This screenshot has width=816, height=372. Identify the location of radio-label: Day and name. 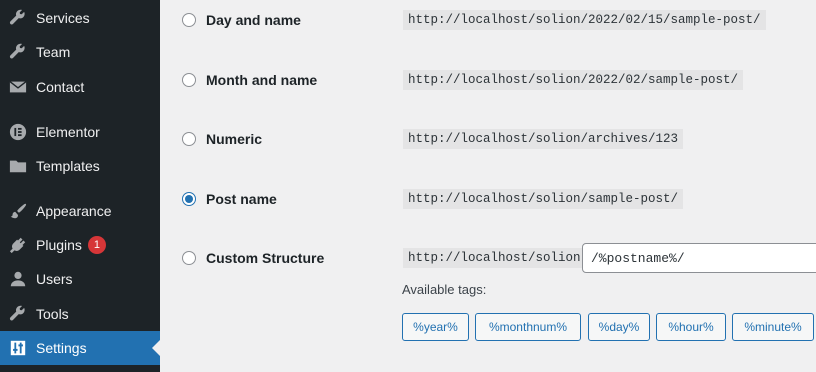
(253, 20).